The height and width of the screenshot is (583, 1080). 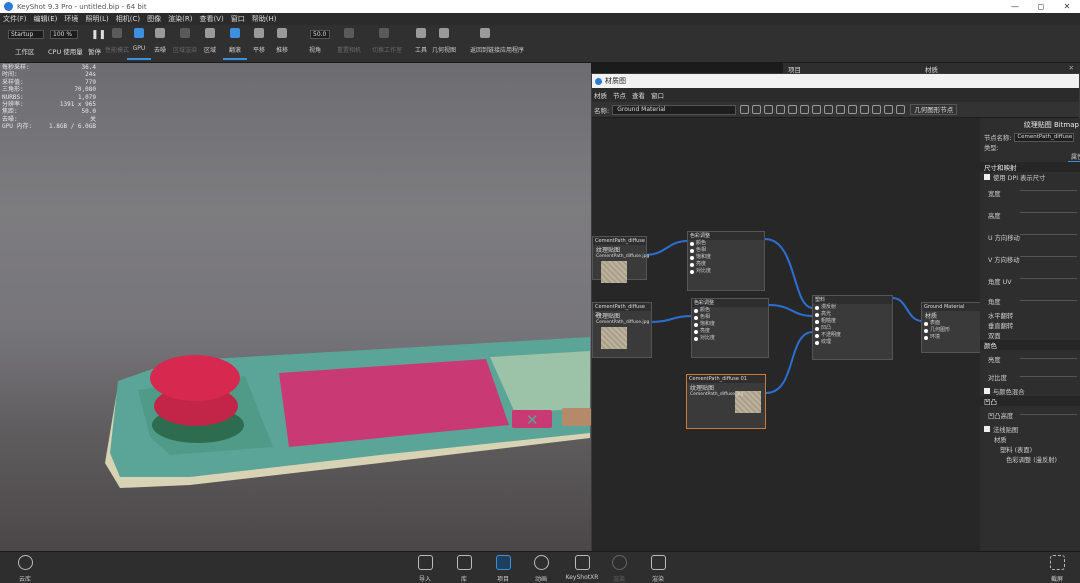 What do you see at coordinates (160, 44) in the screenshot?
I see `denoise-button: 去噪` at bounding box center [160, 44].